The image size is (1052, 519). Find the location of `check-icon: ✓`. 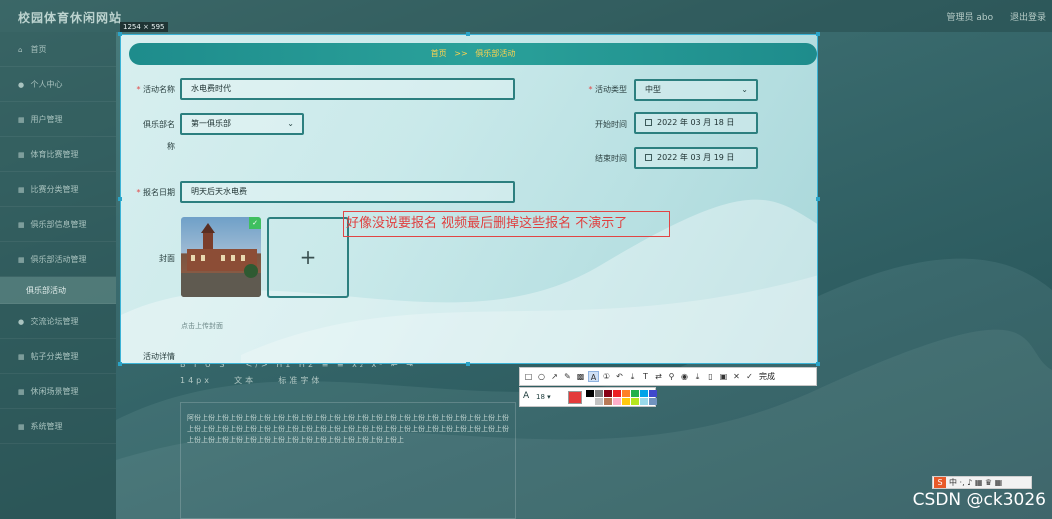

check-icon: ✓ is located at coordinates (749, 376).